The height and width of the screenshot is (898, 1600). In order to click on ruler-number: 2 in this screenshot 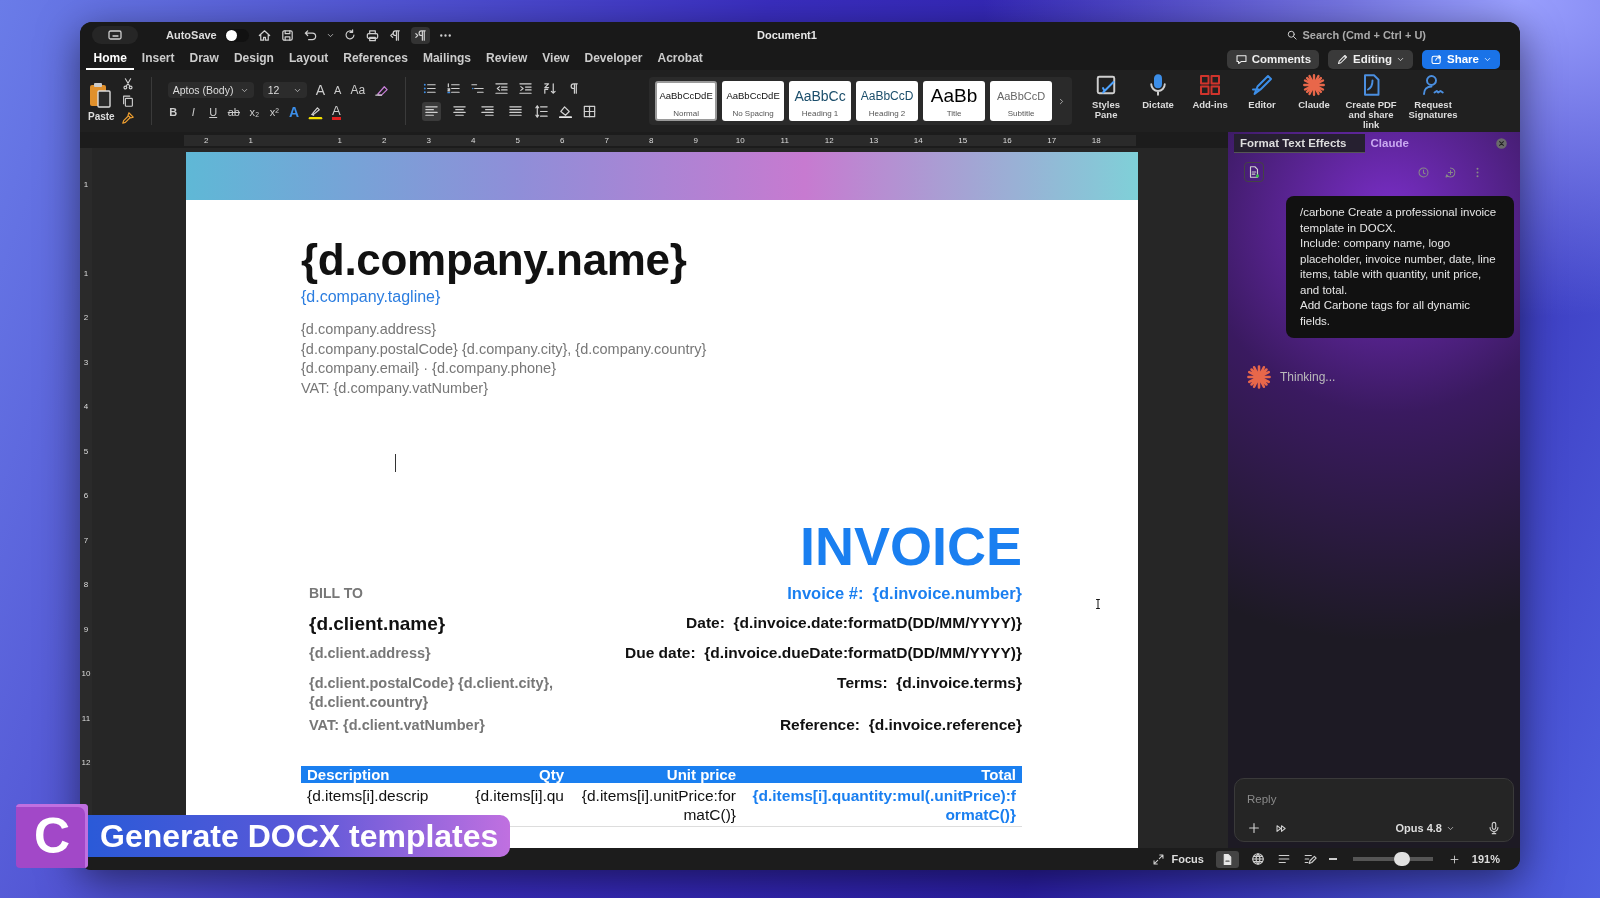, I will do `click(384, 140)`.